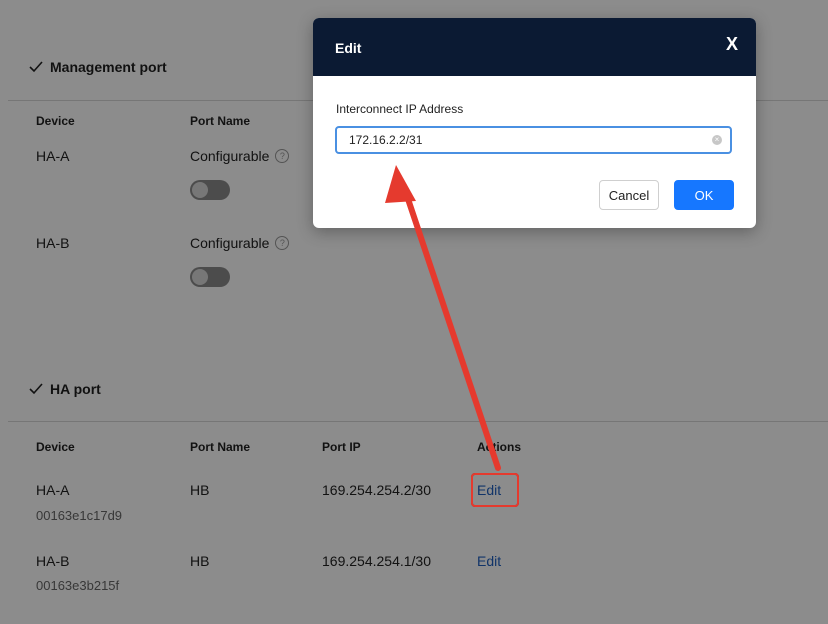  I want to click on close-icon: X, so click(732, 44).